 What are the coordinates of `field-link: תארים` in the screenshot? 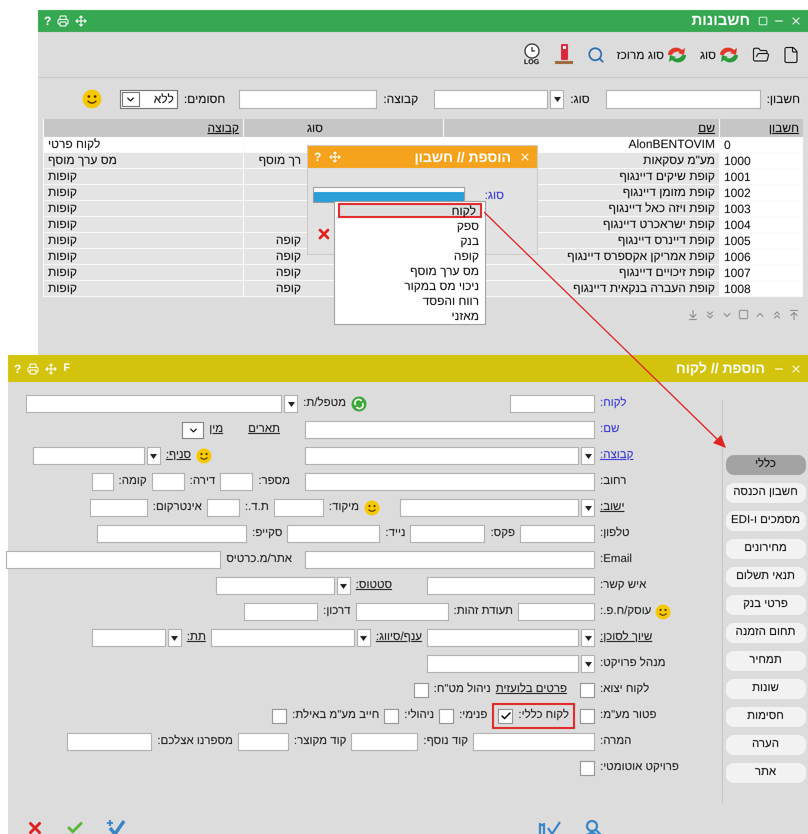 It's located at (264, 430).